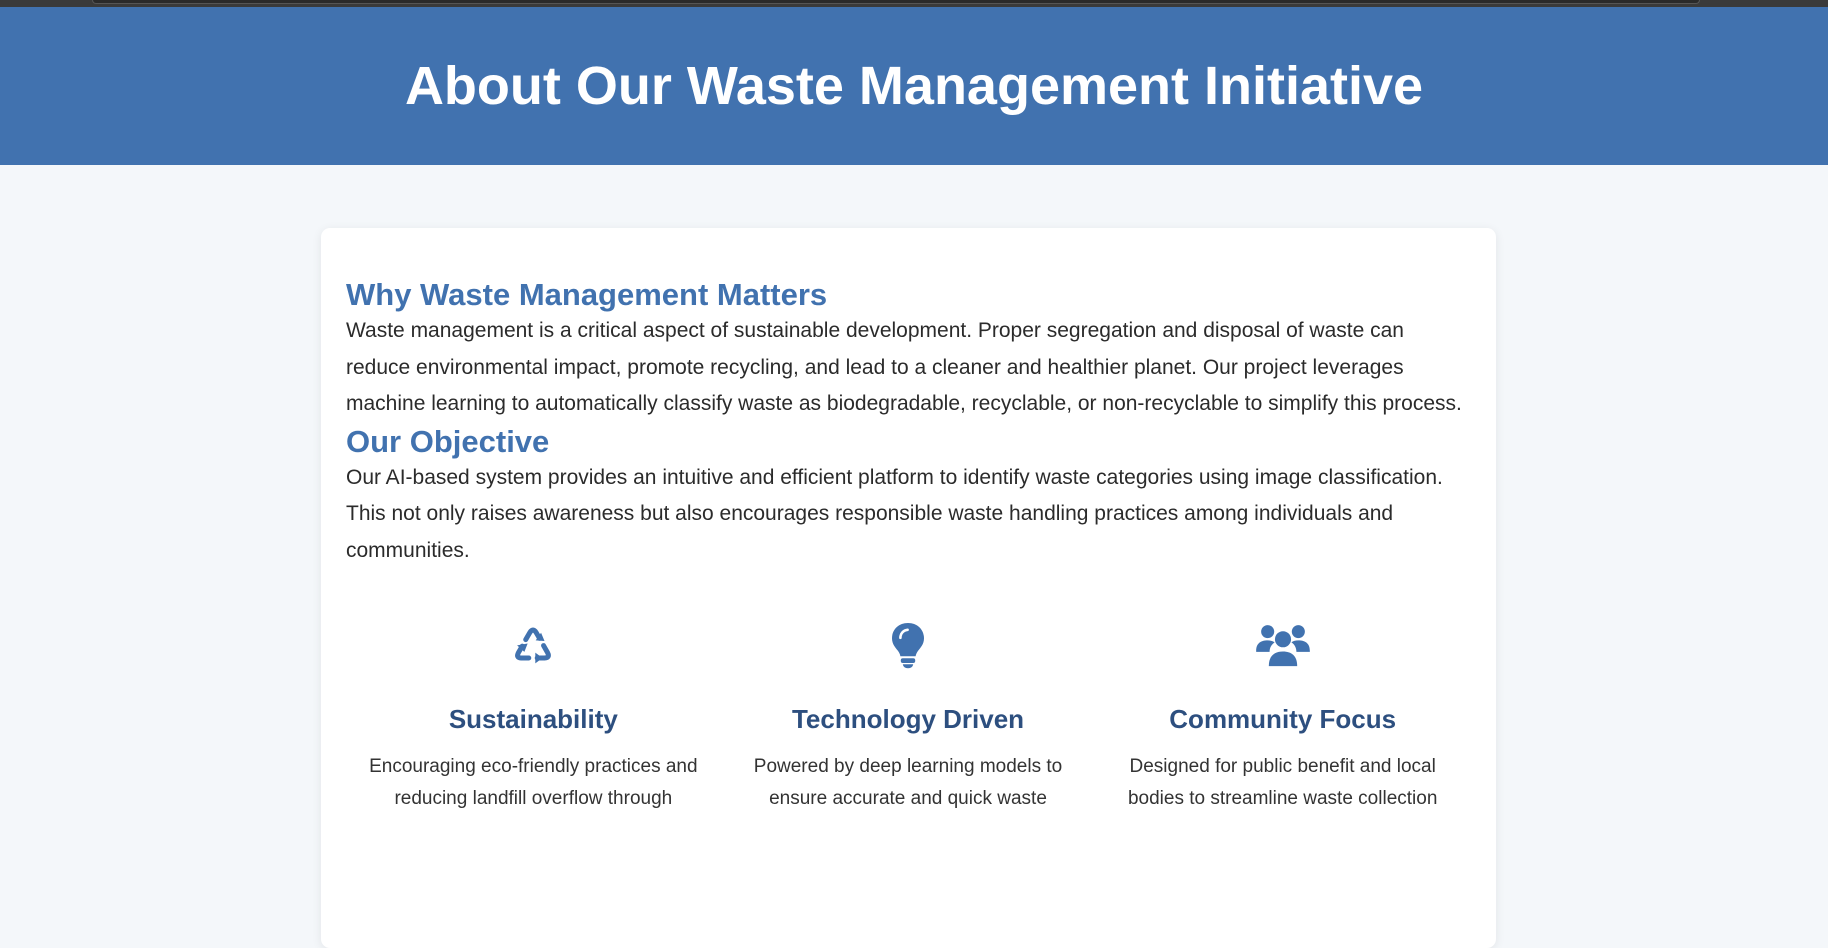 This screenshot has width=1828, height=948. I want to click on address-bar-edge, so click(896, 2).